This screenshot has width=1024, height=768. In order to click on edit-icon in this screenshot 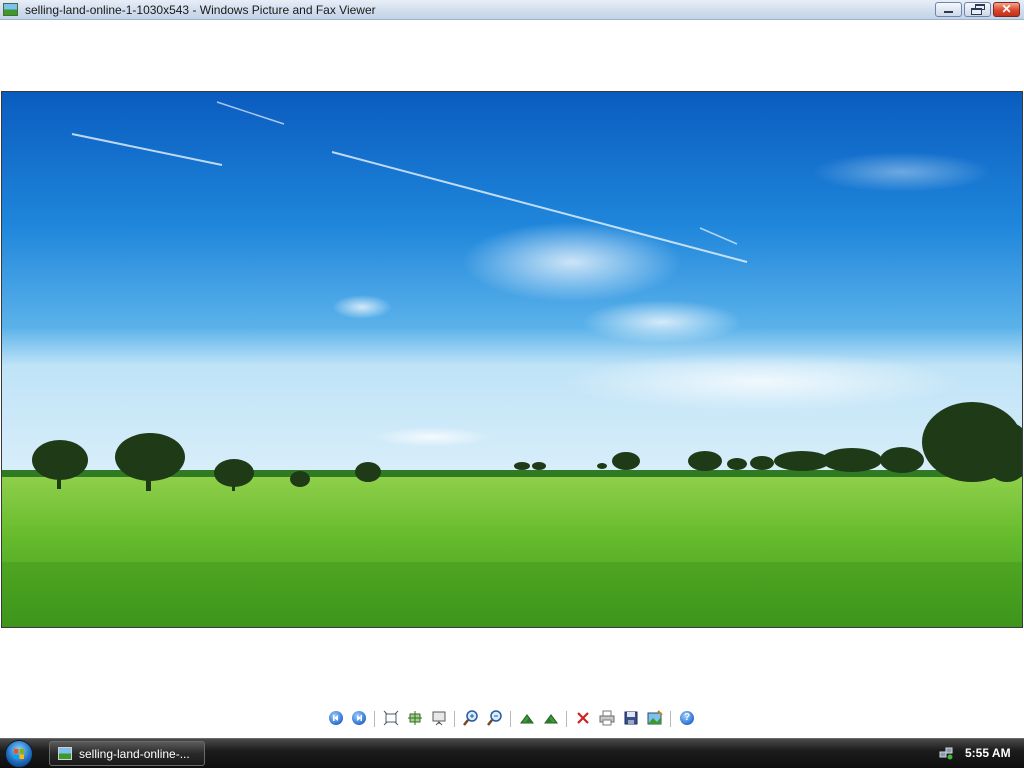, I will do `click(655, 717)`.